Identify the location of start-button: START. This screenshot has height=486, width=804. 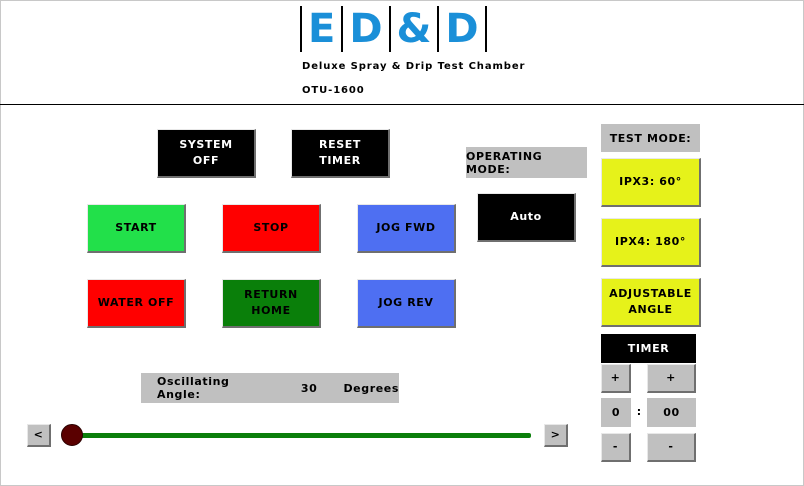
(136, 228).